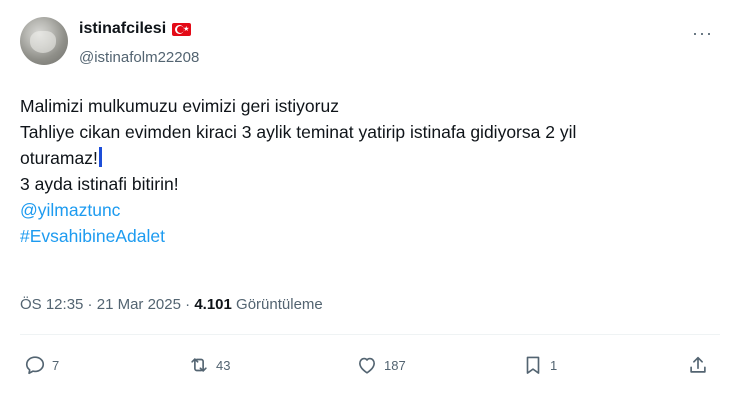  I want to click on turkey-flag-icon: ★, so click(182, 29).